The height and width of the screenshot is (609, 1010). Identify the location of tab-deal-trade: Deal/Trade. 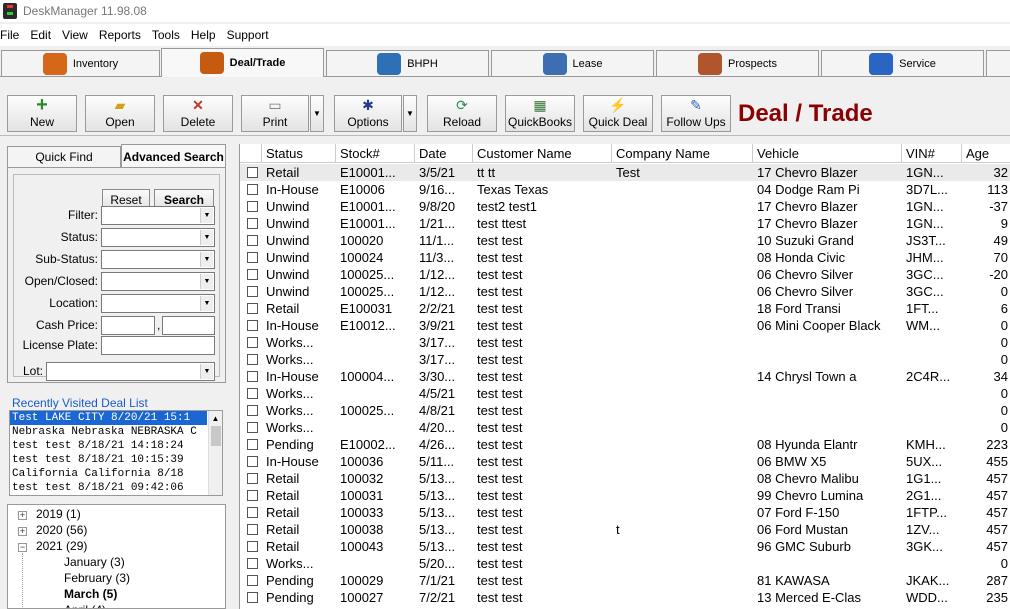
(242, 62).